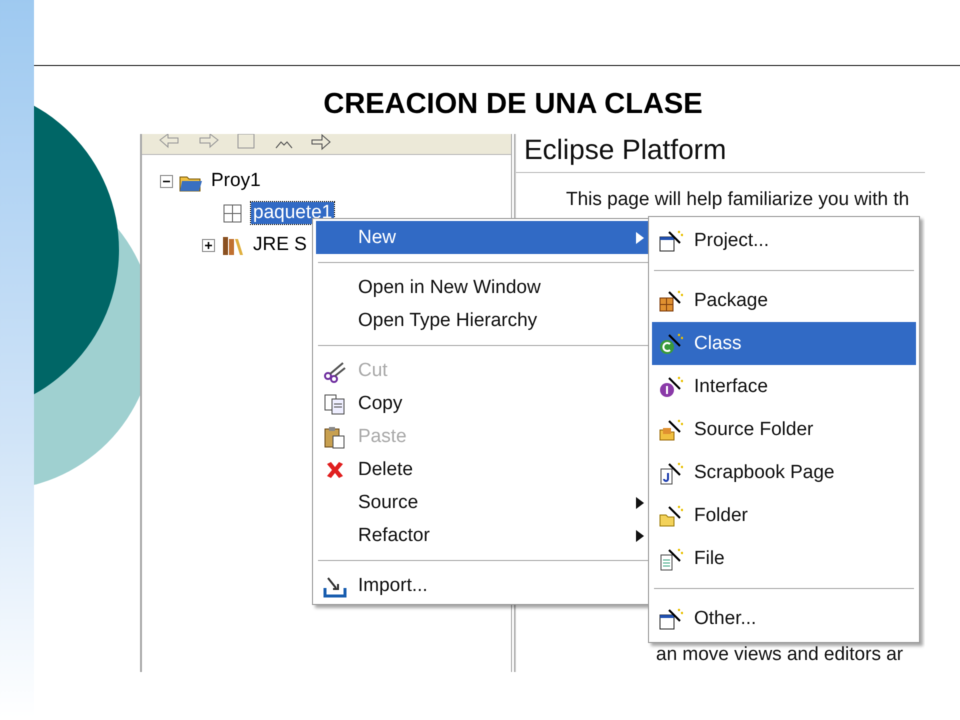 Image resolution: width=960 pixels, height=720 pixels. Describe the element at coordinates (779, 655) in the screenshot. I see `editor-text: an move views and editors ar` at that location.